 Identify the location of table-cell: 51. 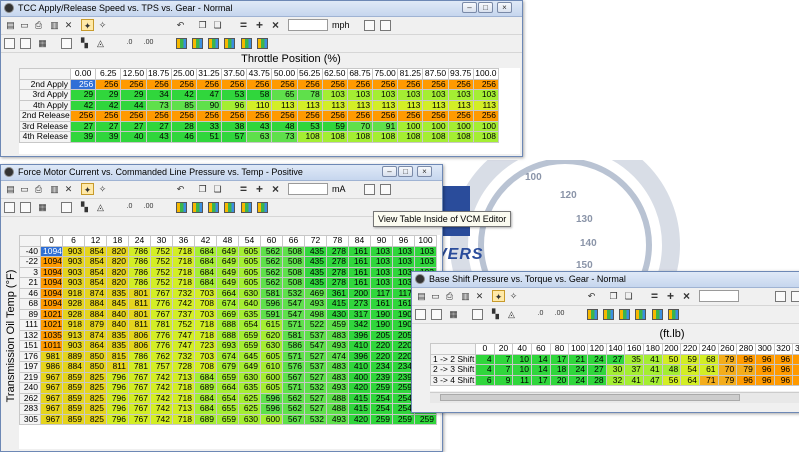
(208, 137).